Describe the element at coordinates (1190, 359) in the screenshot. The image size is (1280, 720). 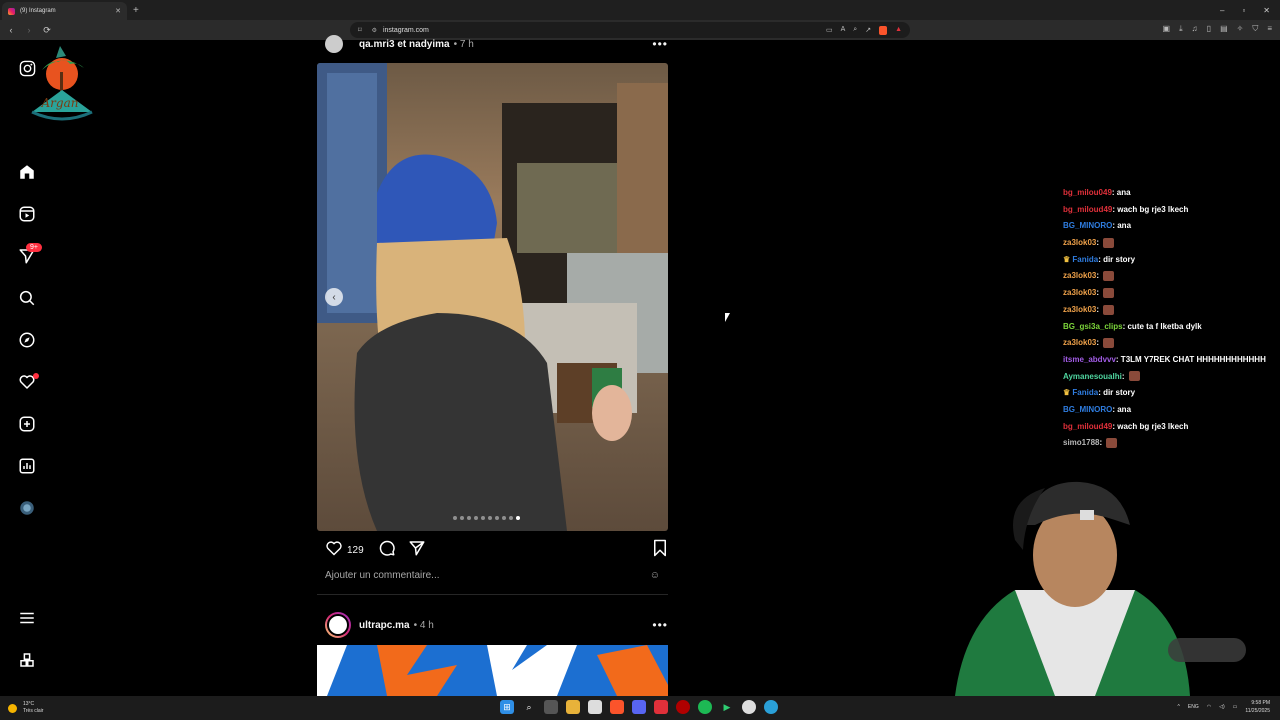
I see `chat-text: : T3LM Y7REK CHAT HHHHHHHHHHHH` at that location.